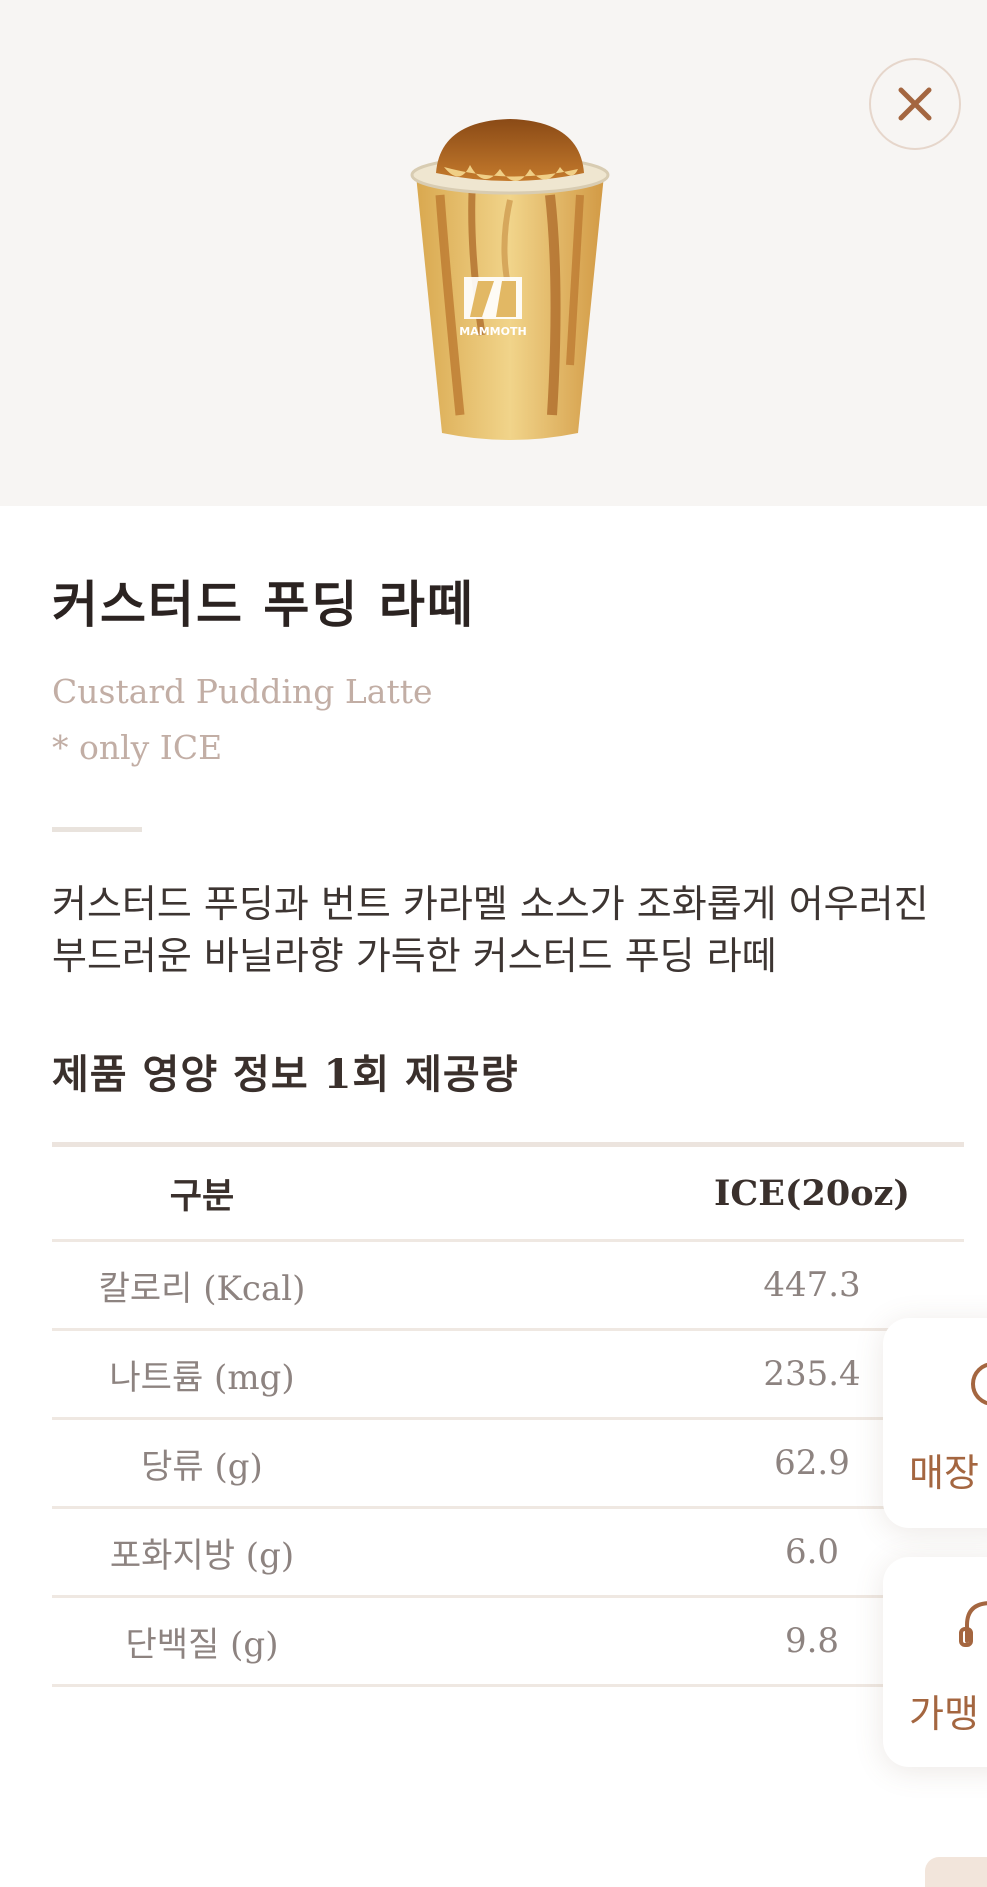 Image resolution: width=987 pixels, height=1887 pixels. I want to click on search-icon, so click(979, 1384).